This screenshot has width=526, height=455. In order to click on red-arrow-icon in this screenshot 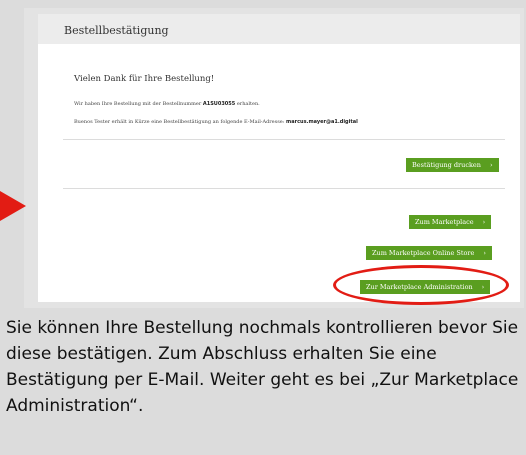, I will do `click(13, 206)`.